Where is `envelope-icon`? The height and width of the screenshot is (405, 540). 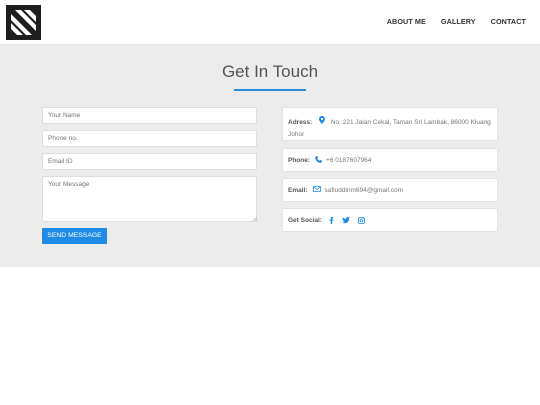
envelope-icon is located at coordinates (316, 190).